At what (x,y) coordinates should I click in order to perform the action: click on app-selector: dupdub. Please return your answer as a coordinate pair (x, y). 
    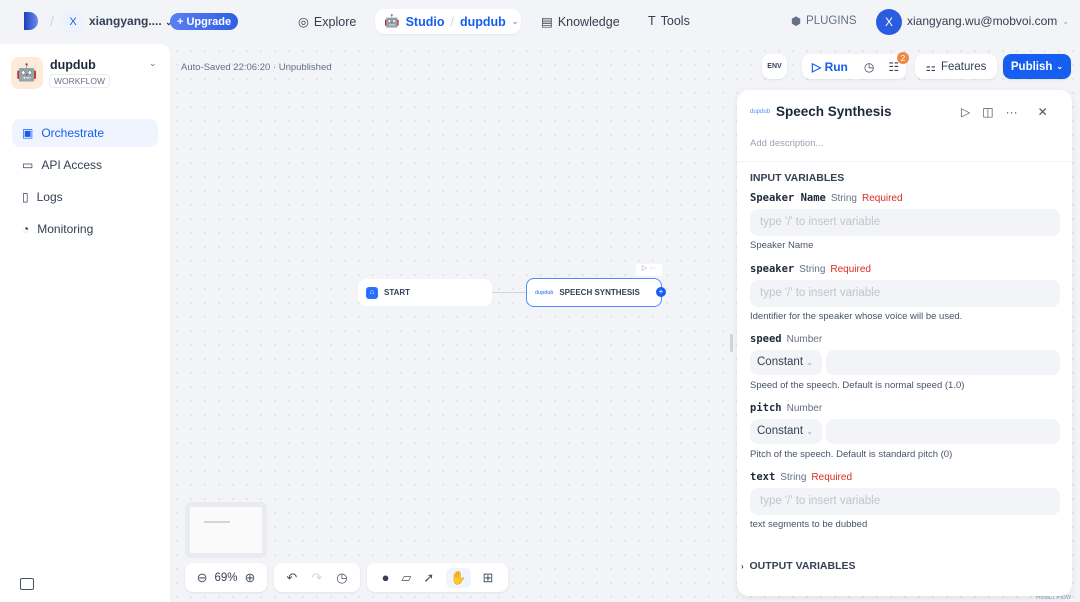
    Looking at the image, I should click on (483, 22).